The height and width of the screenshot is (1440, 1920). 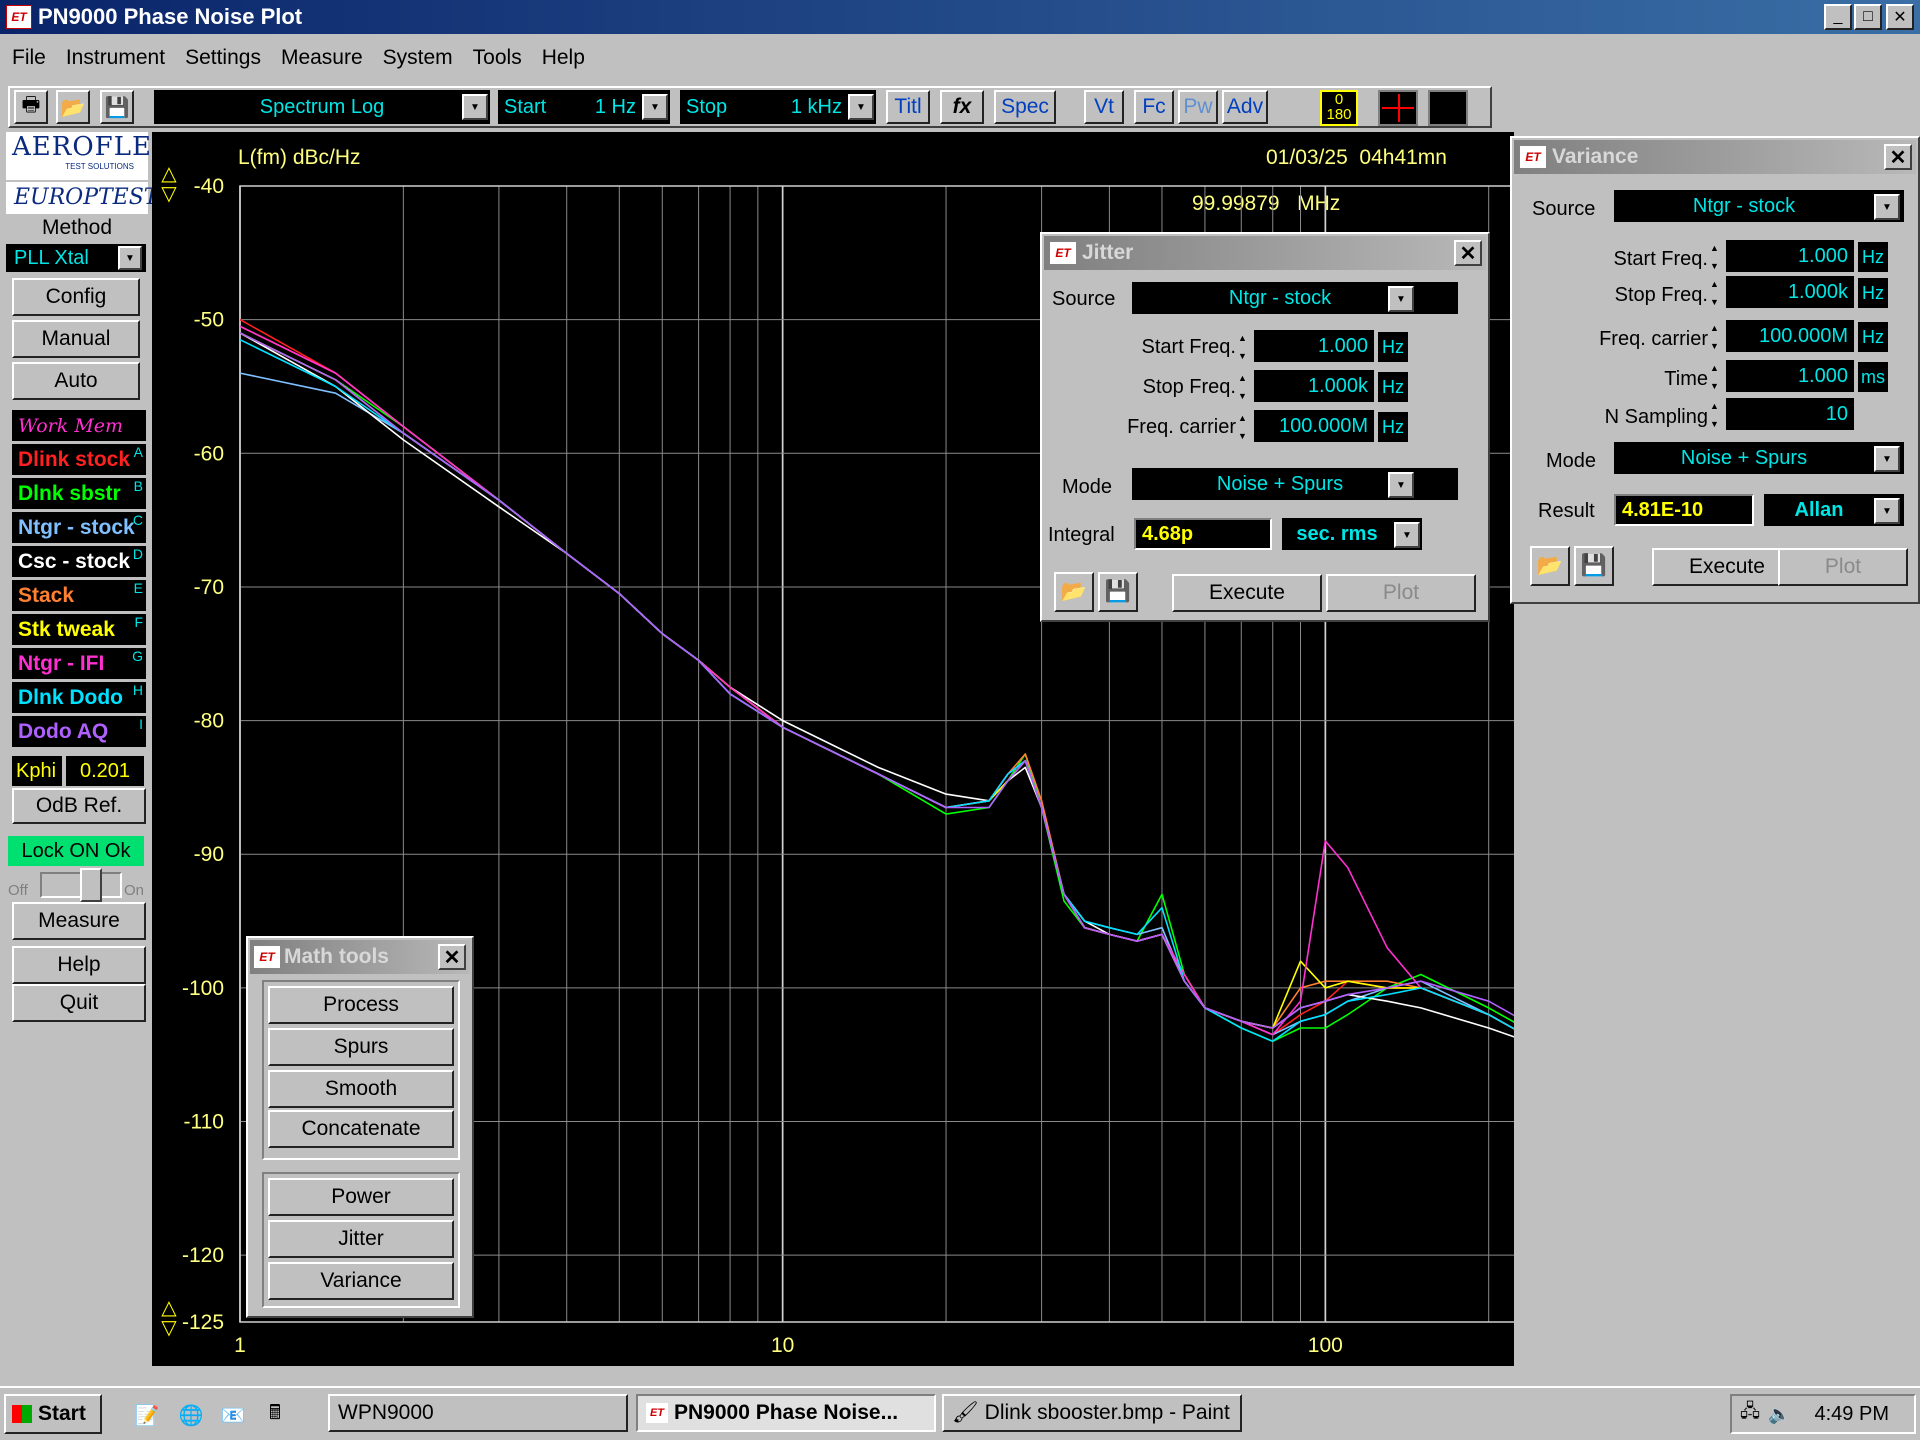 What do you see at coordinates (1398, 108) in the screenshot?
I see `crosshair-icon` at bounding box center [1398, 108].